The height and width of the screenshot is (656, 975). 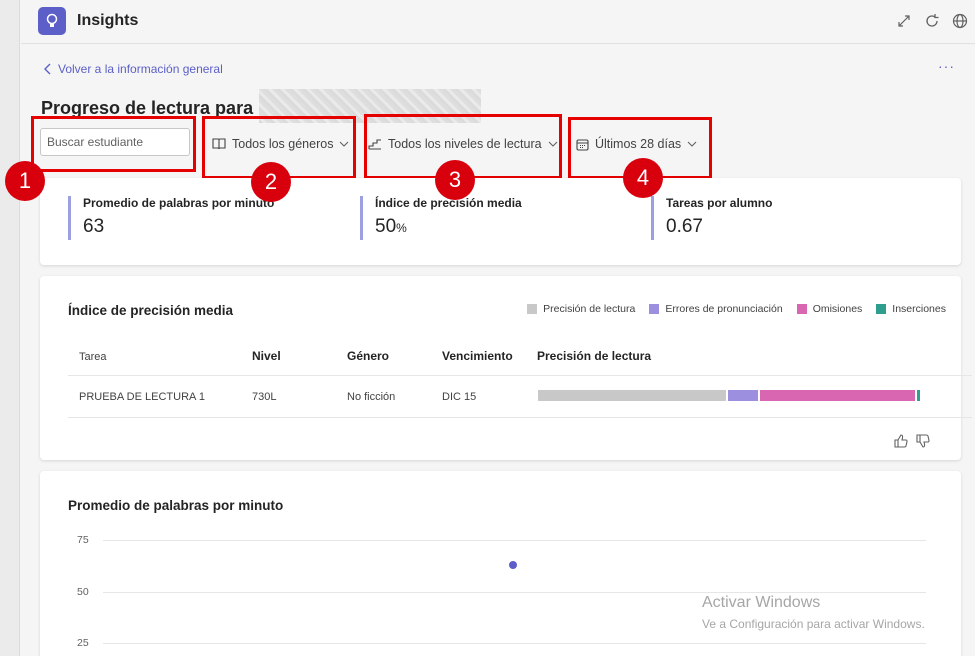 What do you see at coordinates (52, 21) in the screenshot?
I see `lightbulb-icon` at bounding box center [52, 21].